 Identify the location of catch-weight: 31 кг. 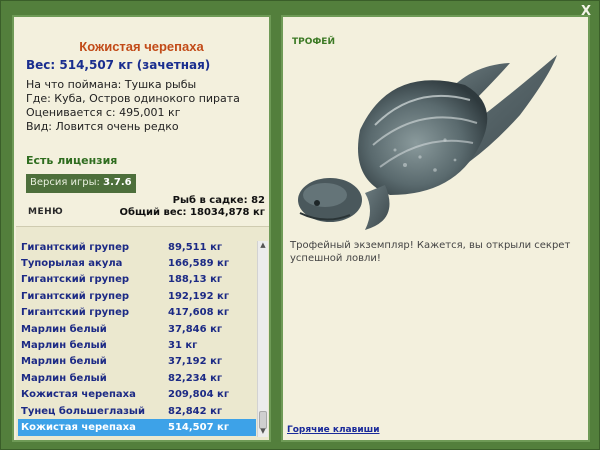
(183, 346).